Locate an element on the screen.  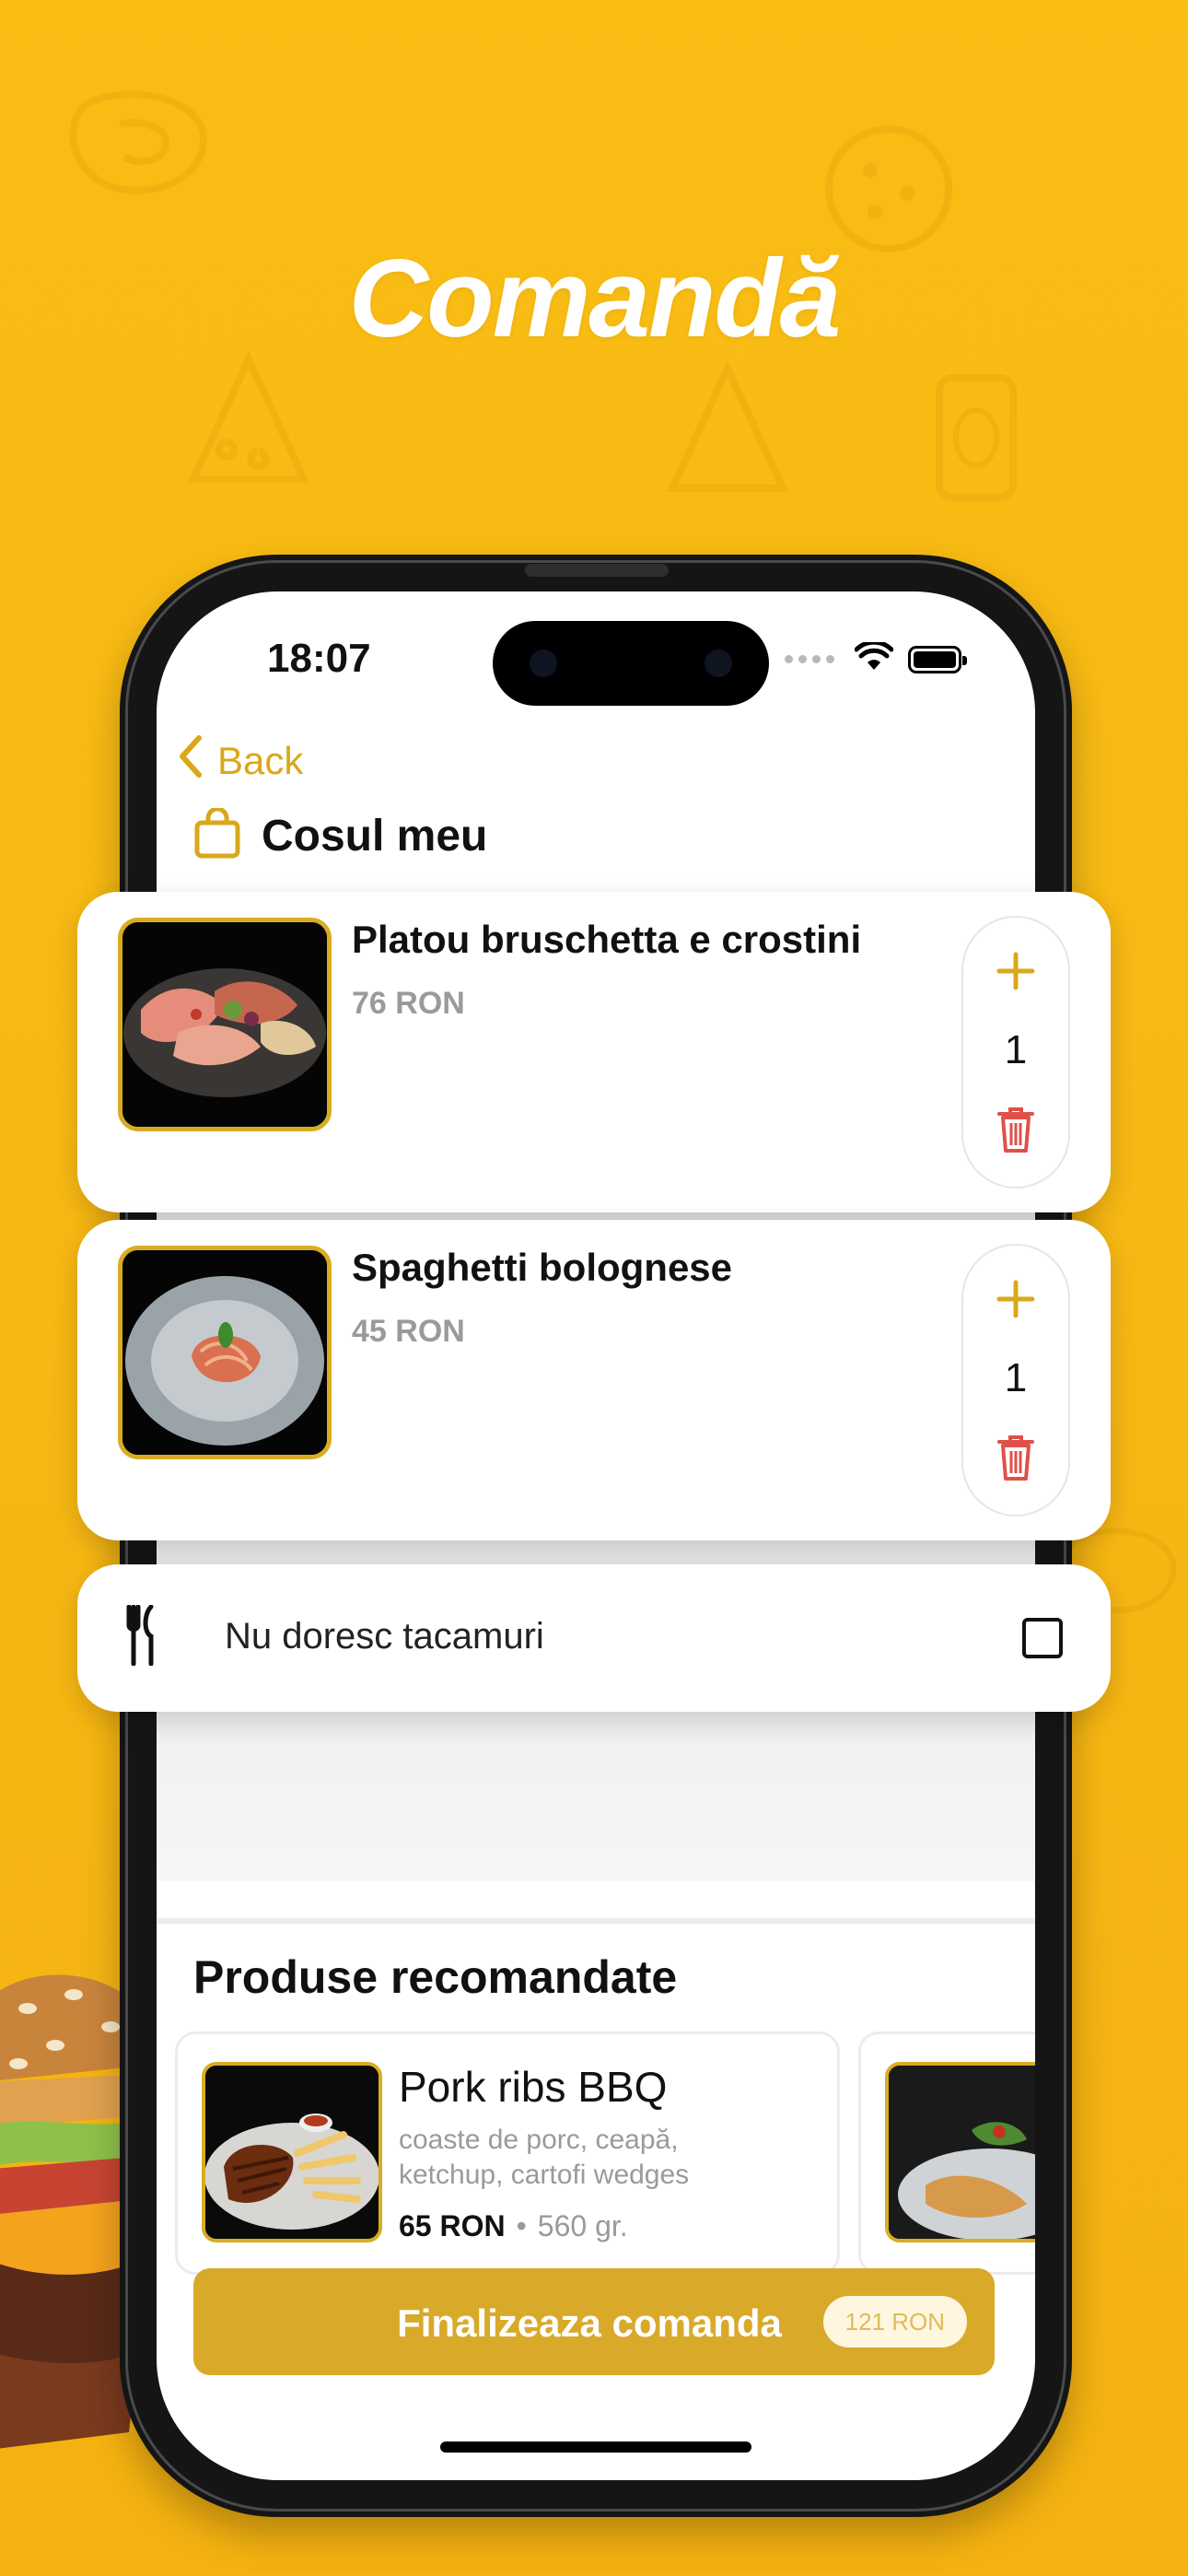
checkout-button: Finalizeaza comanda 121 RON is located at coordinates (594, 2321).